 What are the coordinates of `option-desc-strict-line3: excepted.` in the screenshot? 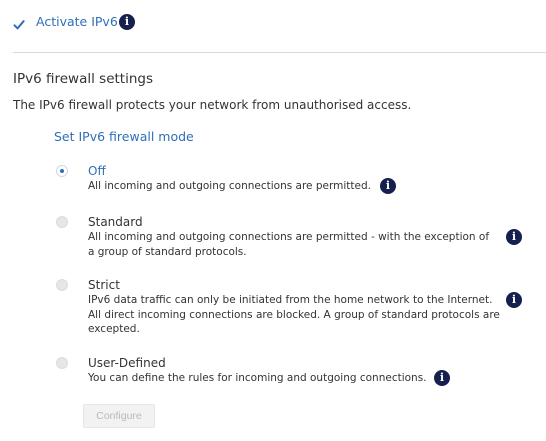 It's located at (114, 329).